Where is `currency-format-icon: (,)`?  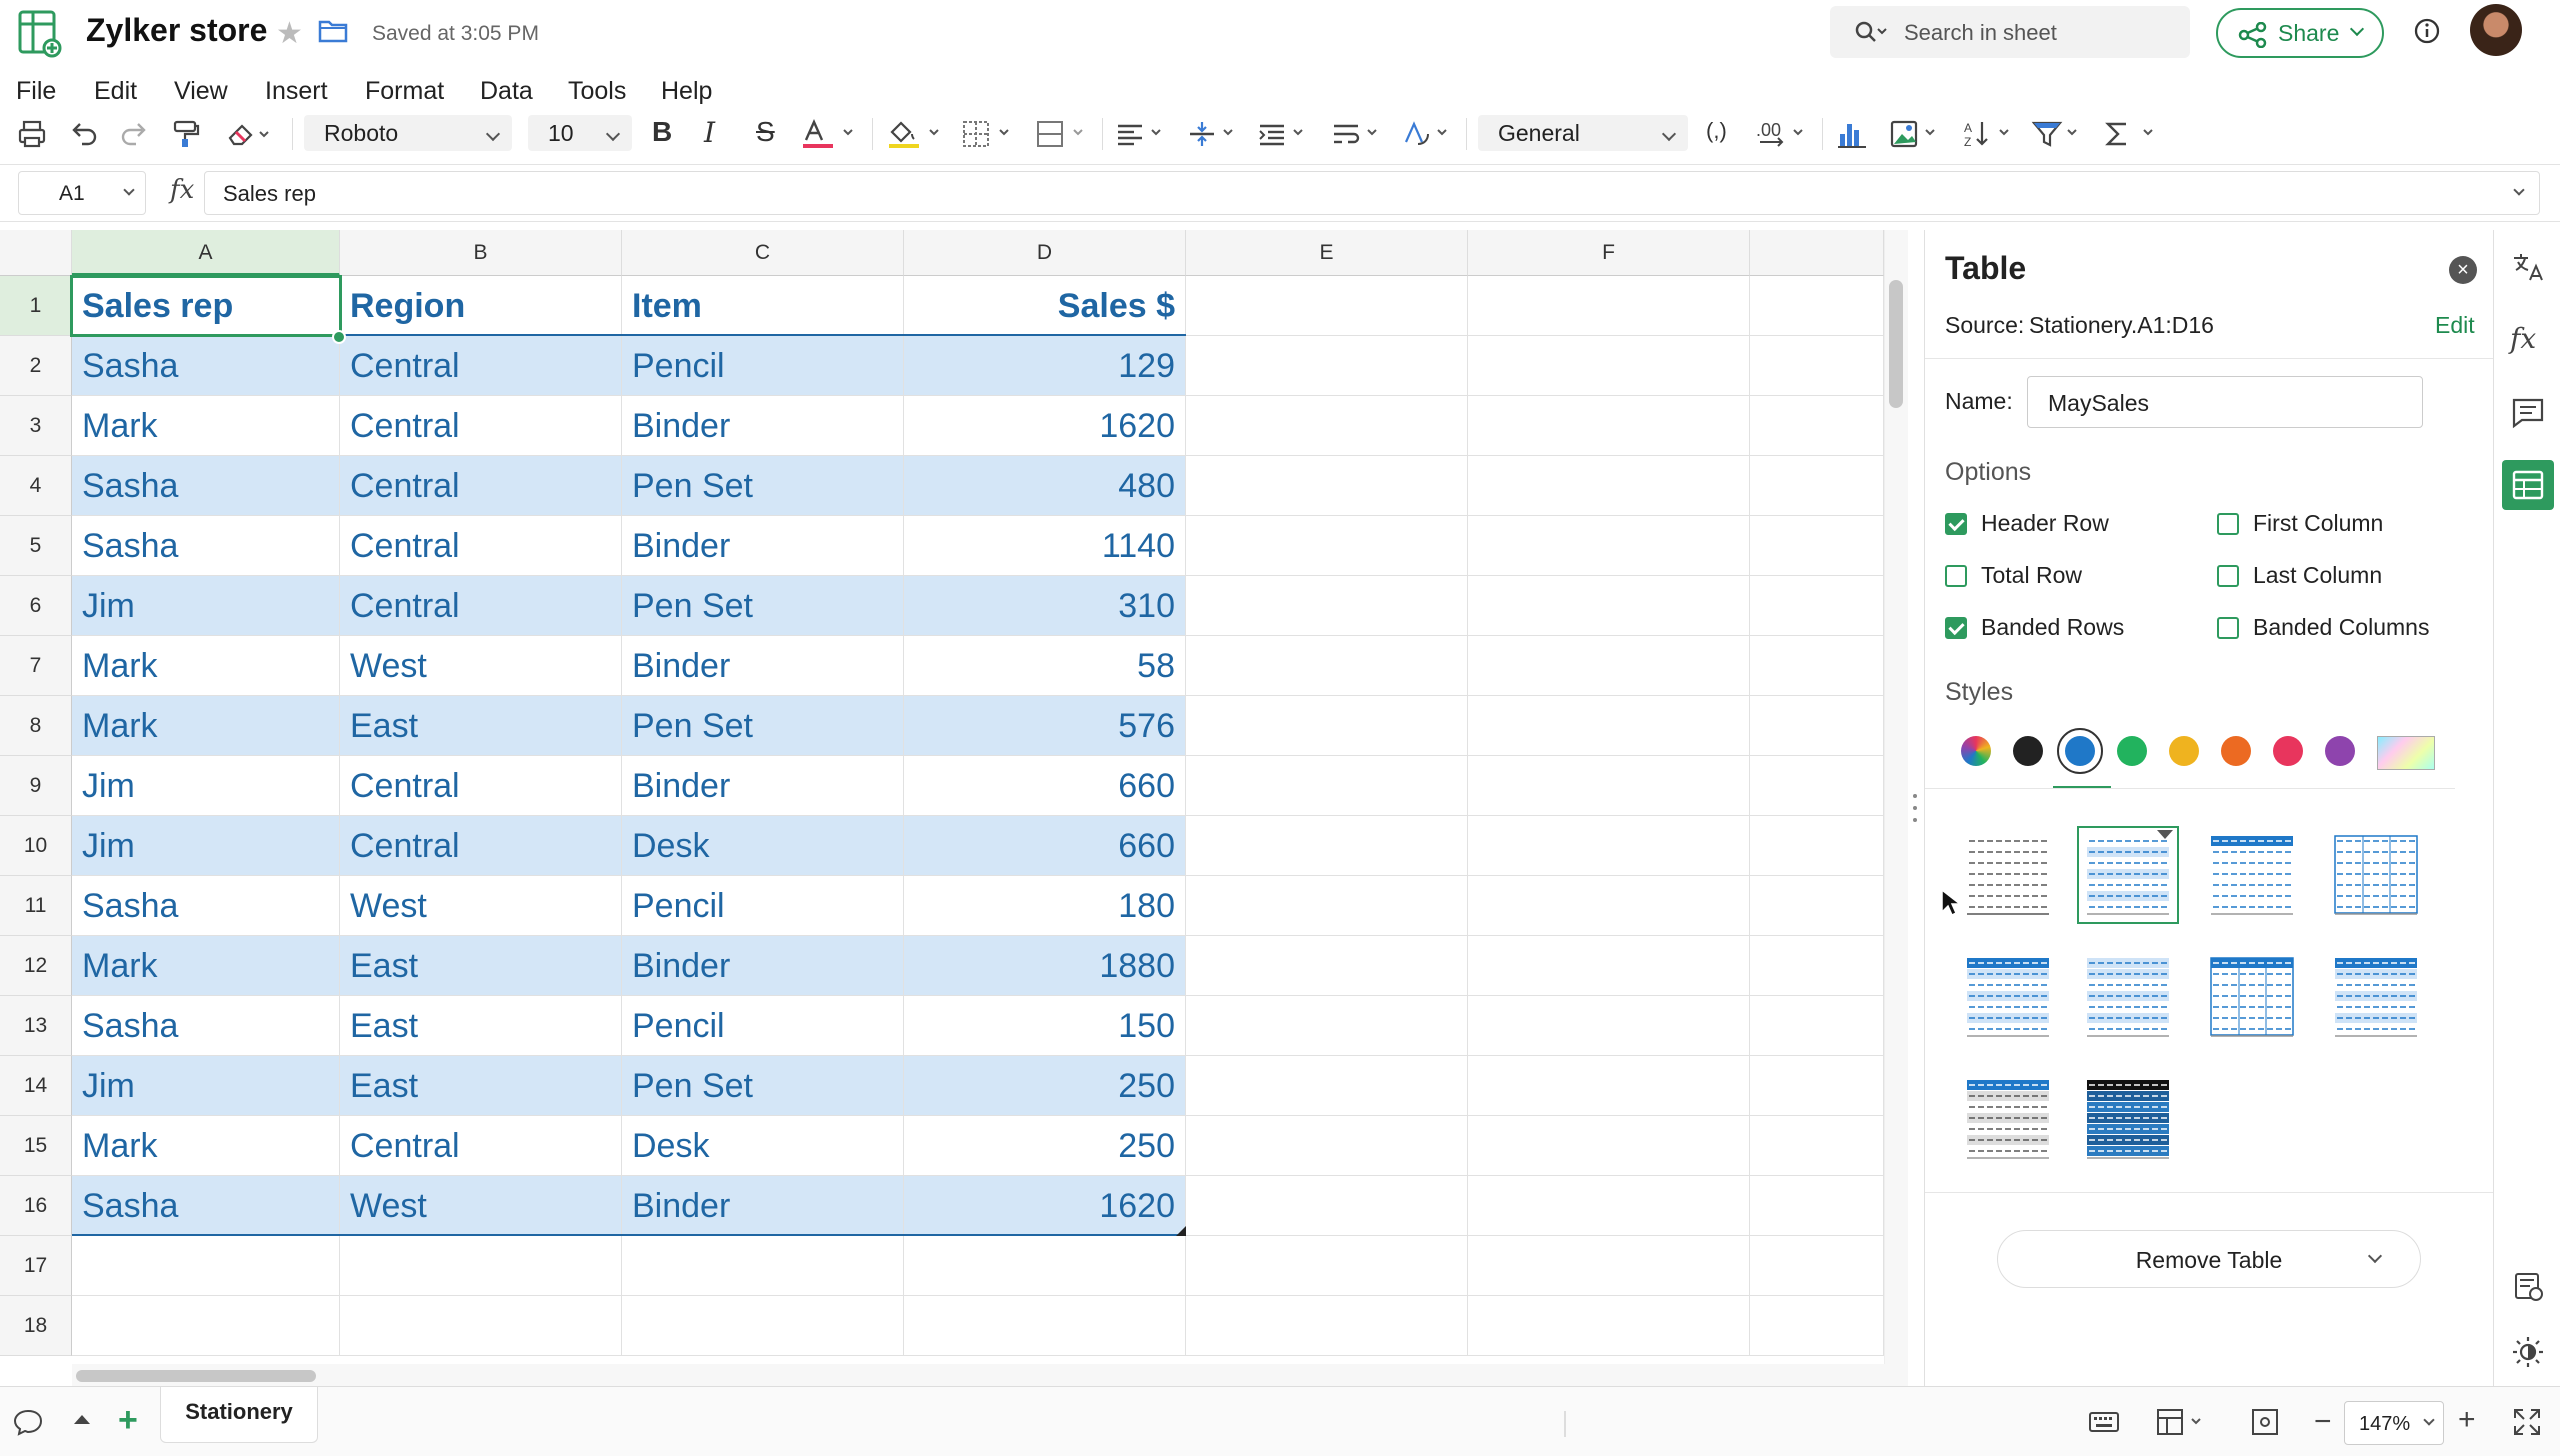
currency-format-icon: (,) is located at coordinates (1716, 131).